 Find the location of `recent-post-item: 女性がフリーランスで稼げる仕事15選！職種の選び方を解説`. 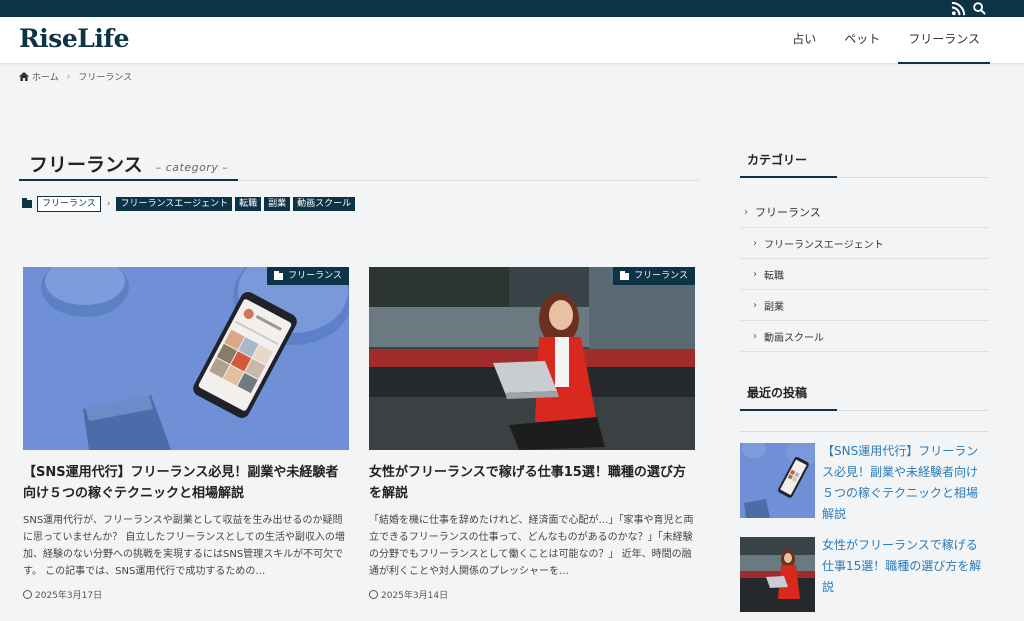

recent-post-item: 女性がフリーランスで稼げる仕事15選！職種の選び方を解説 is located at coordinates (864, 574).